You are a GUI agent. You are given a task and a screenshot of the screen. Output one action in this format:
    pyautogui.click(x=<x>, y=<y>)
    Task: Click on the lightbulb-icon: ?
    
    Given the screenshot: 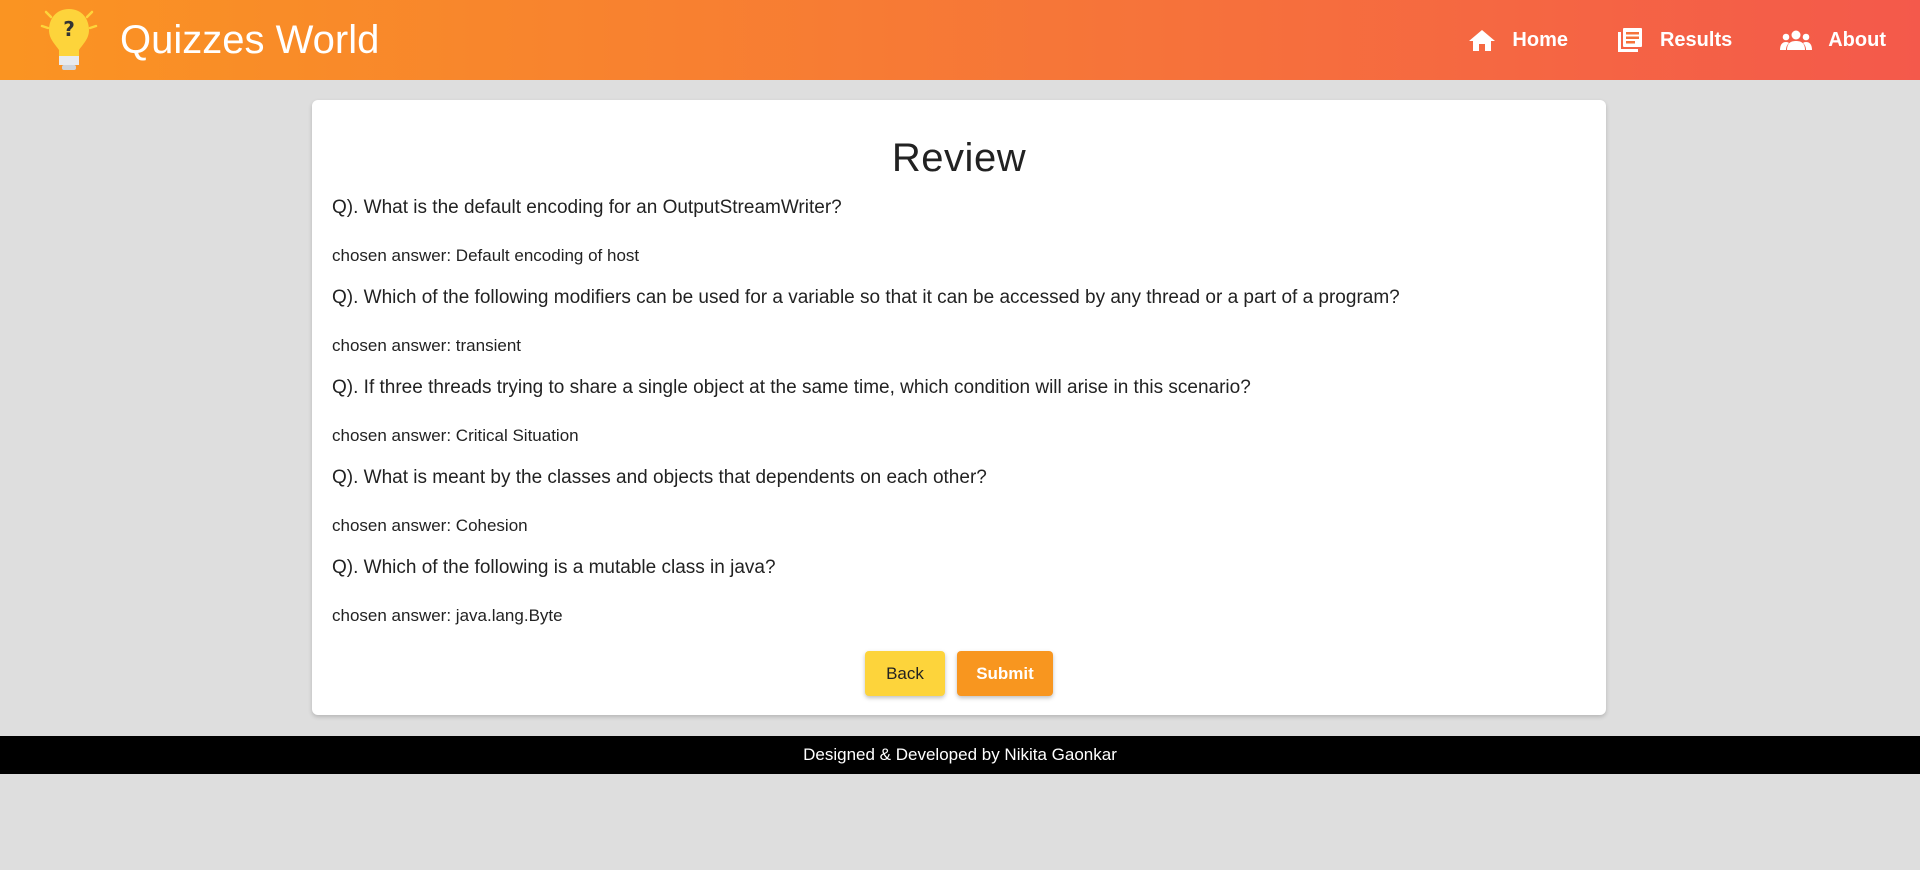 What is the action you would take?
    pyautogui.click(x=69, y=39)
    